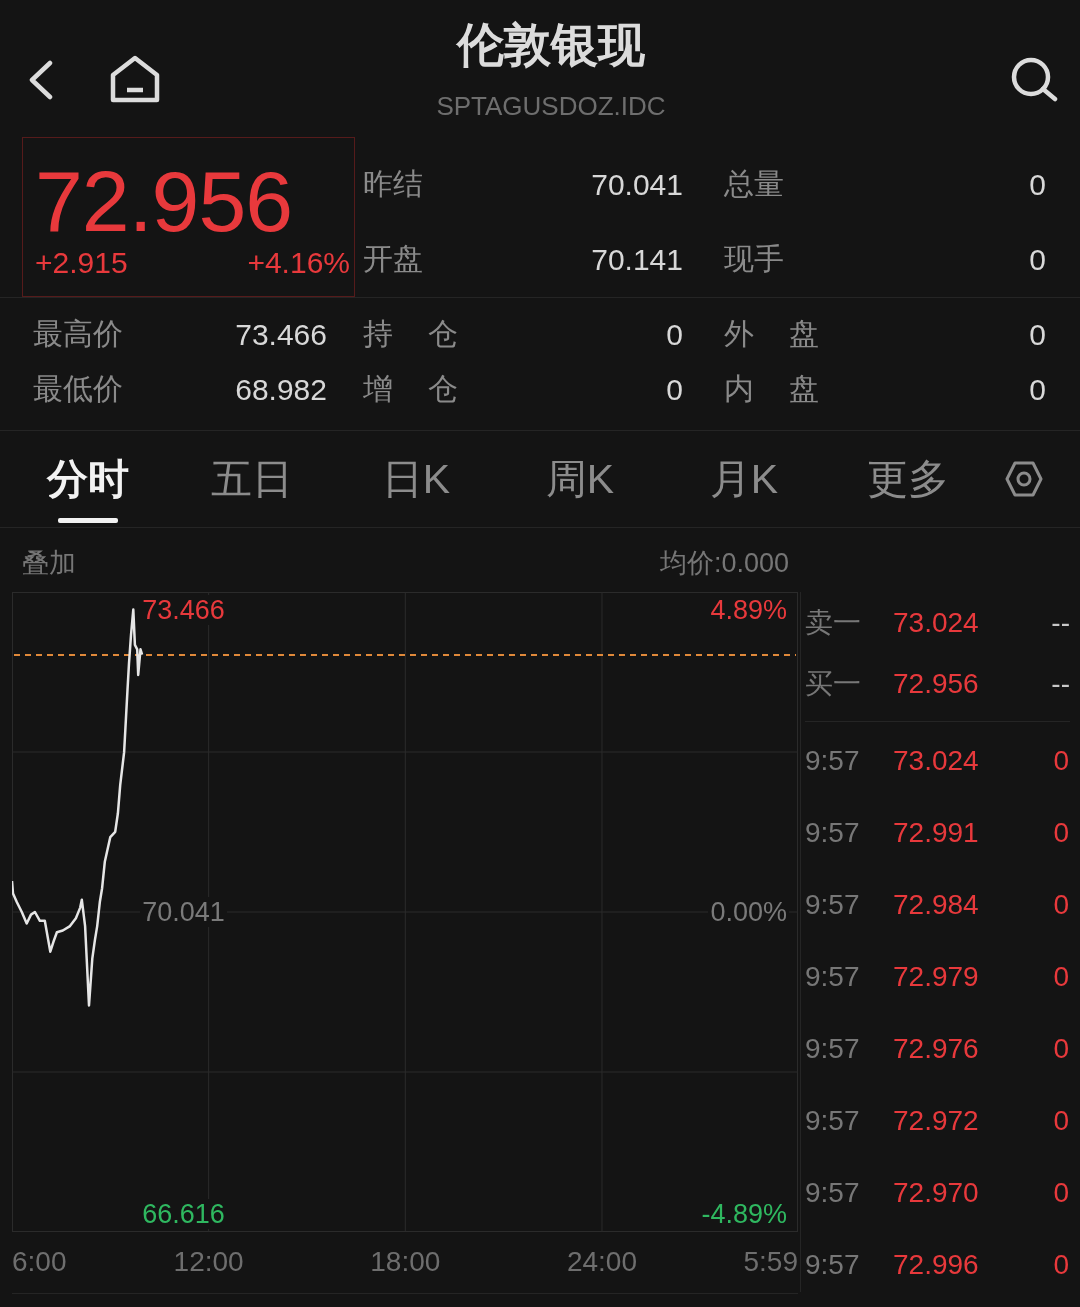  What do you see at coordinates (754, 259) in the screenshot?
I see `stat-label: 现手` at bounding box center [754, 259].